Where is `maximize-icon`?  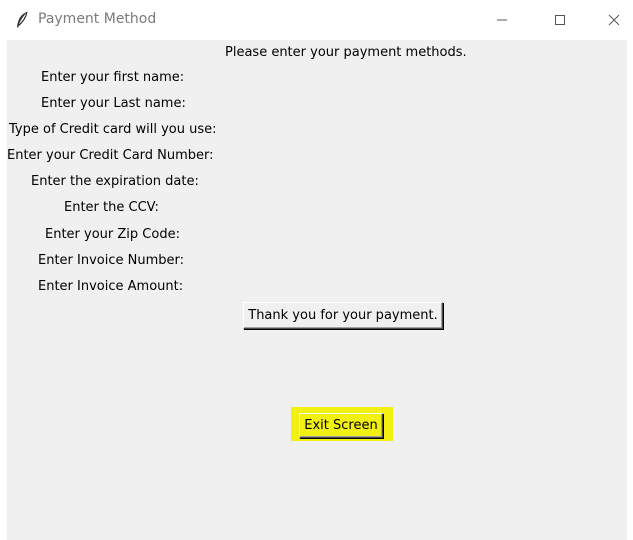
maximize-icon is located at coordinates (560, 20).